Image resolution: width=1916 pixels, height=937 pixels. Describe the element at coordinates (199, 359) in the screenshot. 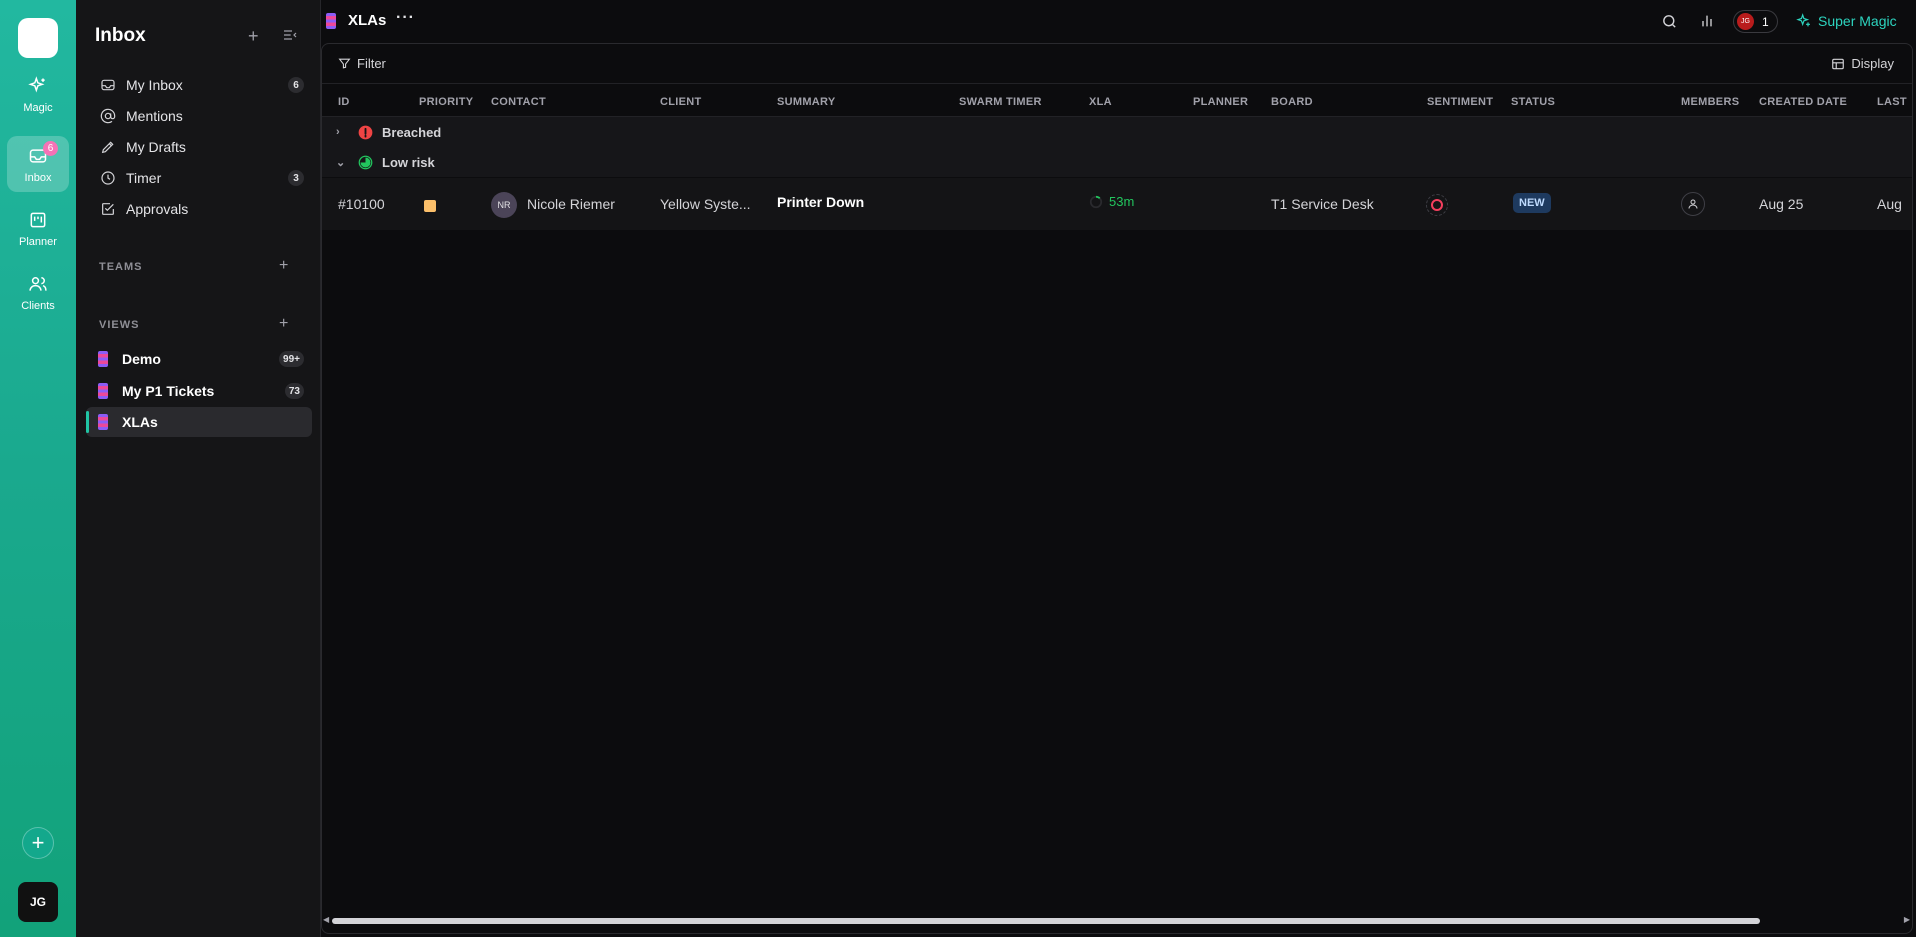

I see `sidebar-view-demo: Demo 99+` at that location.